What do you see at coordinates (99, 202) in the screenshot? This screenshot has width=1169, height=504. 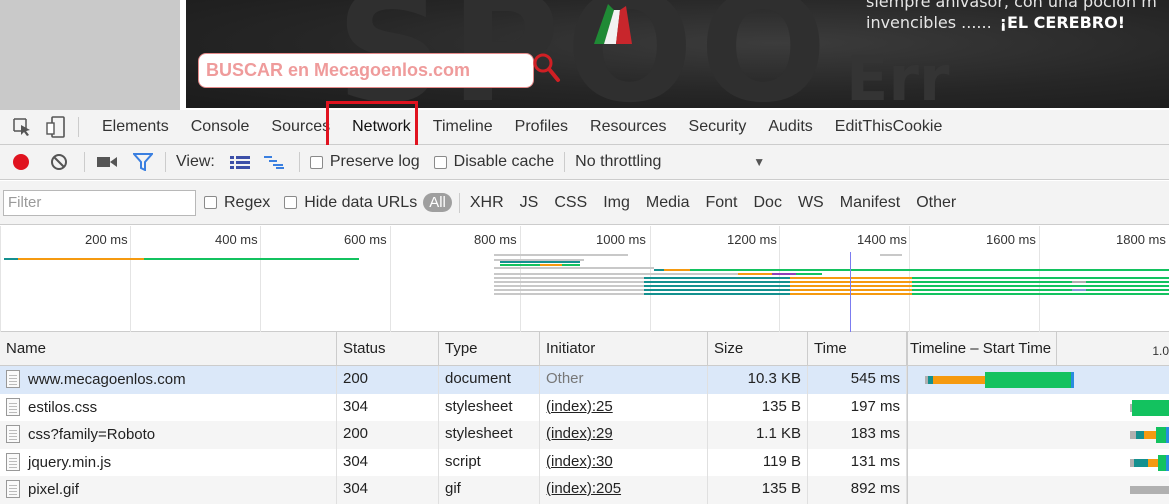 I see `filter-input` at bounding box center [99, 202].